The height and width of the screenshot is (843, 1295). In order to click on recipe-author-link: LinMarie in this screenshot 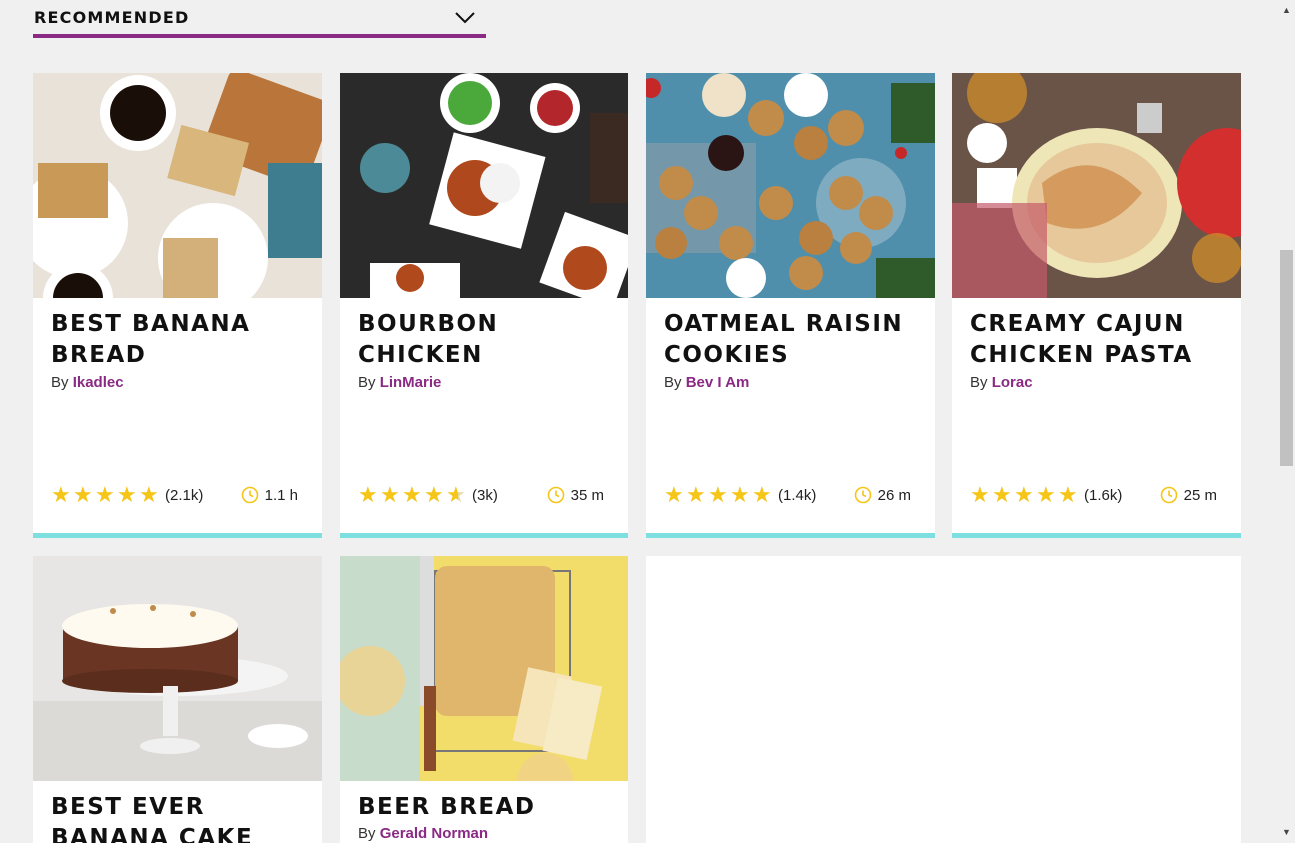, I will do `click(411, 382)`.